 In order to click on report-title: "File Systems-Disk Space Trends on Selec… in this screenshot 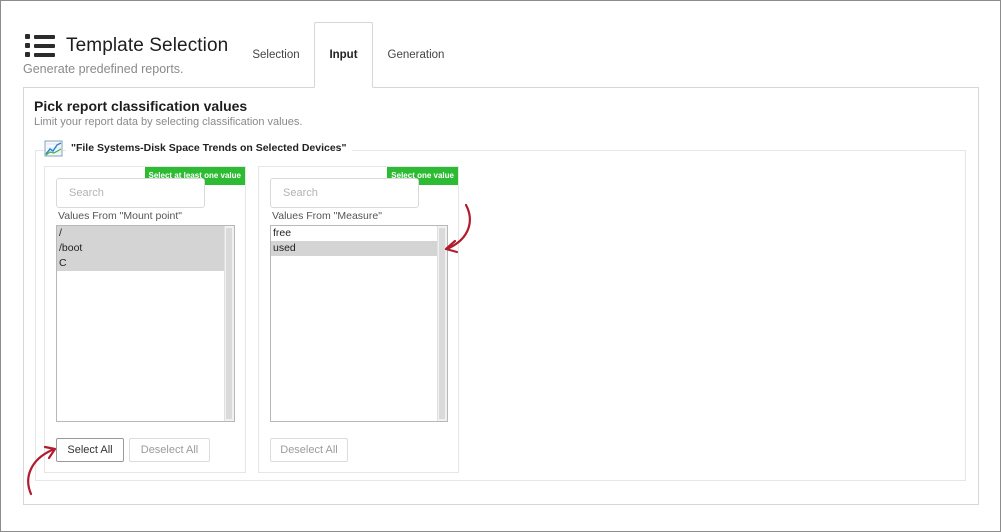, I will do `click(209, 148)`.